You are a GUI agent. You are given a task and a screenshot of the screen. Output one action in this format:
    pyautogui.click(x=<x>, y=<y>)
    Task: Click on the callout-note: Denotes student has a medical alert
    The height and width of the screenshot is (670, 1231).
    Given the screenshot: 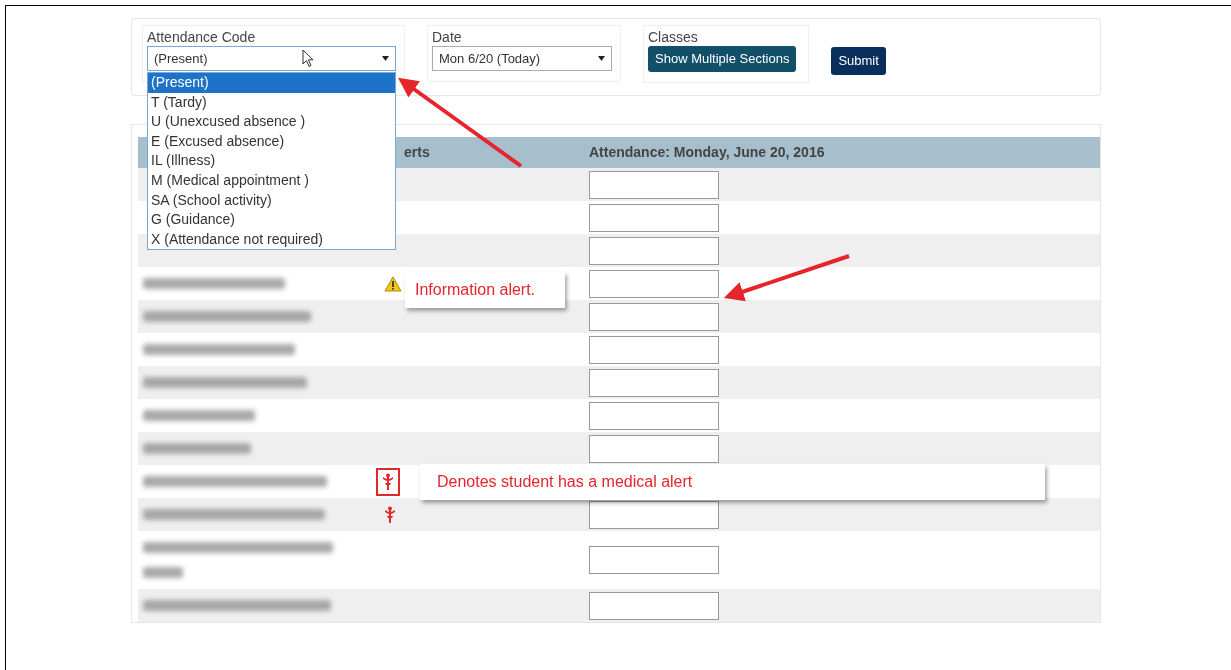 What is the action you would take?
    pyautogui.click(x=732, y=481)
    